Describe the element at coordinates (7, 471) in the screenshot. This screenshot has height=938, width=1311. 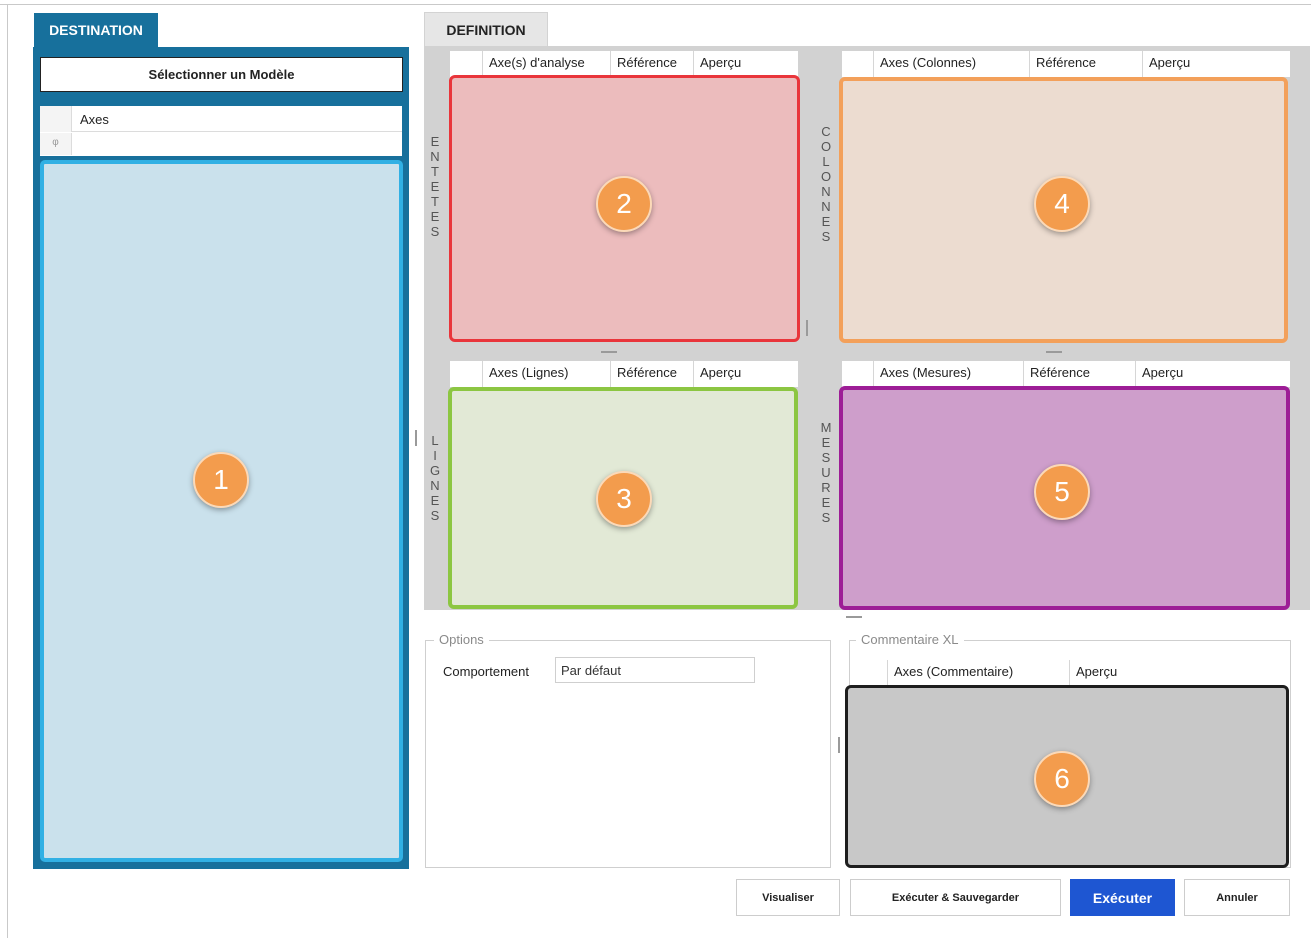
I see `window-left-border` at that location.